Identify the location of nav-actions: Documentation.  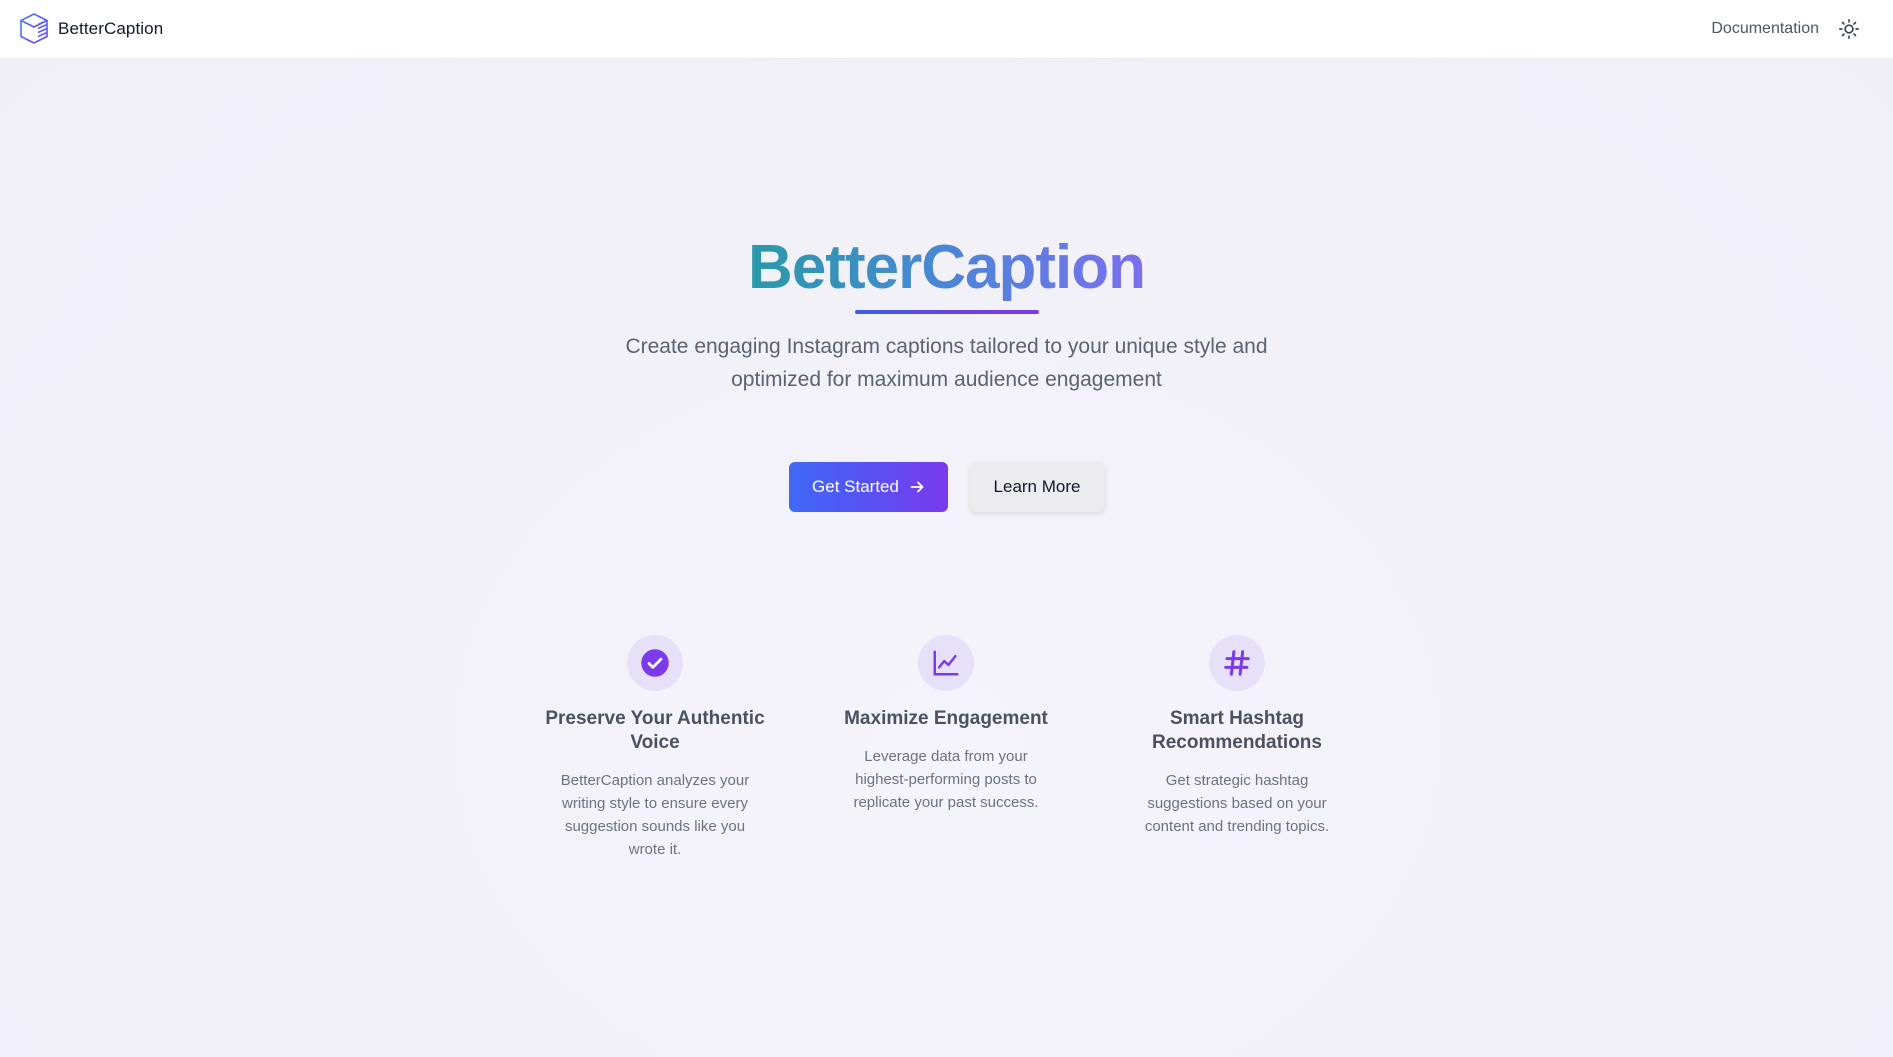
(1786, 29).